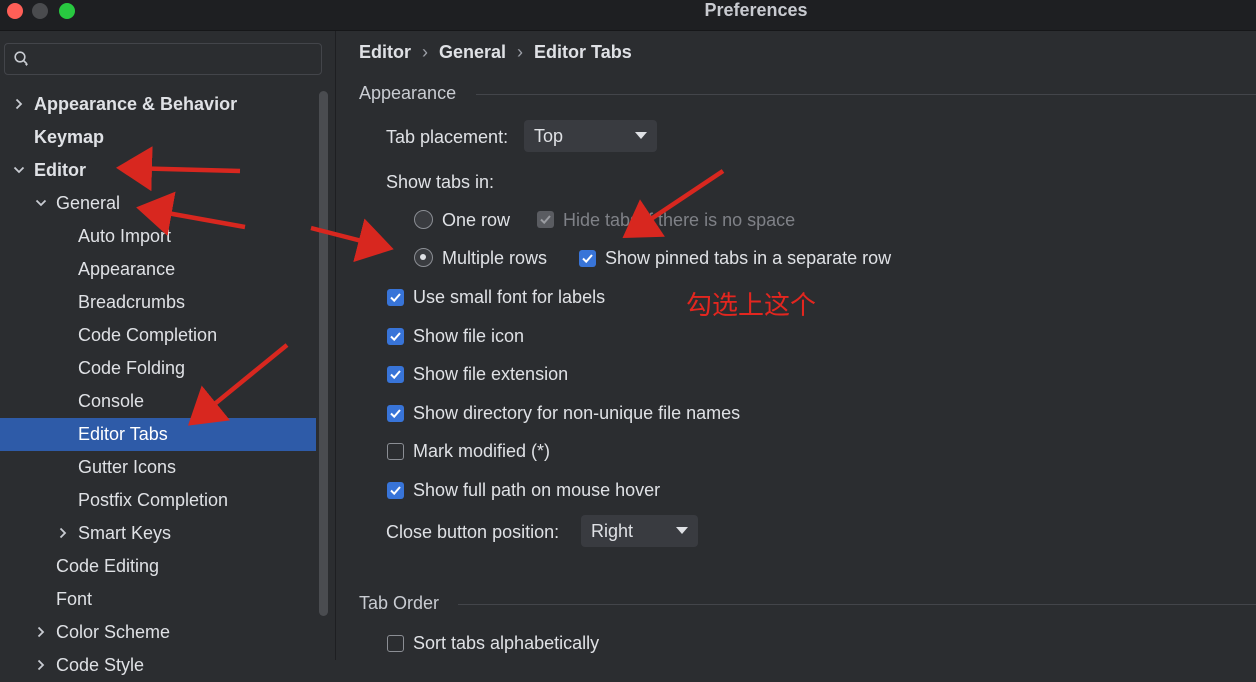 This screenshot has height=682, width=1256. I want to click on sidebar-item-appearance: Appearance, so click(160, 269).